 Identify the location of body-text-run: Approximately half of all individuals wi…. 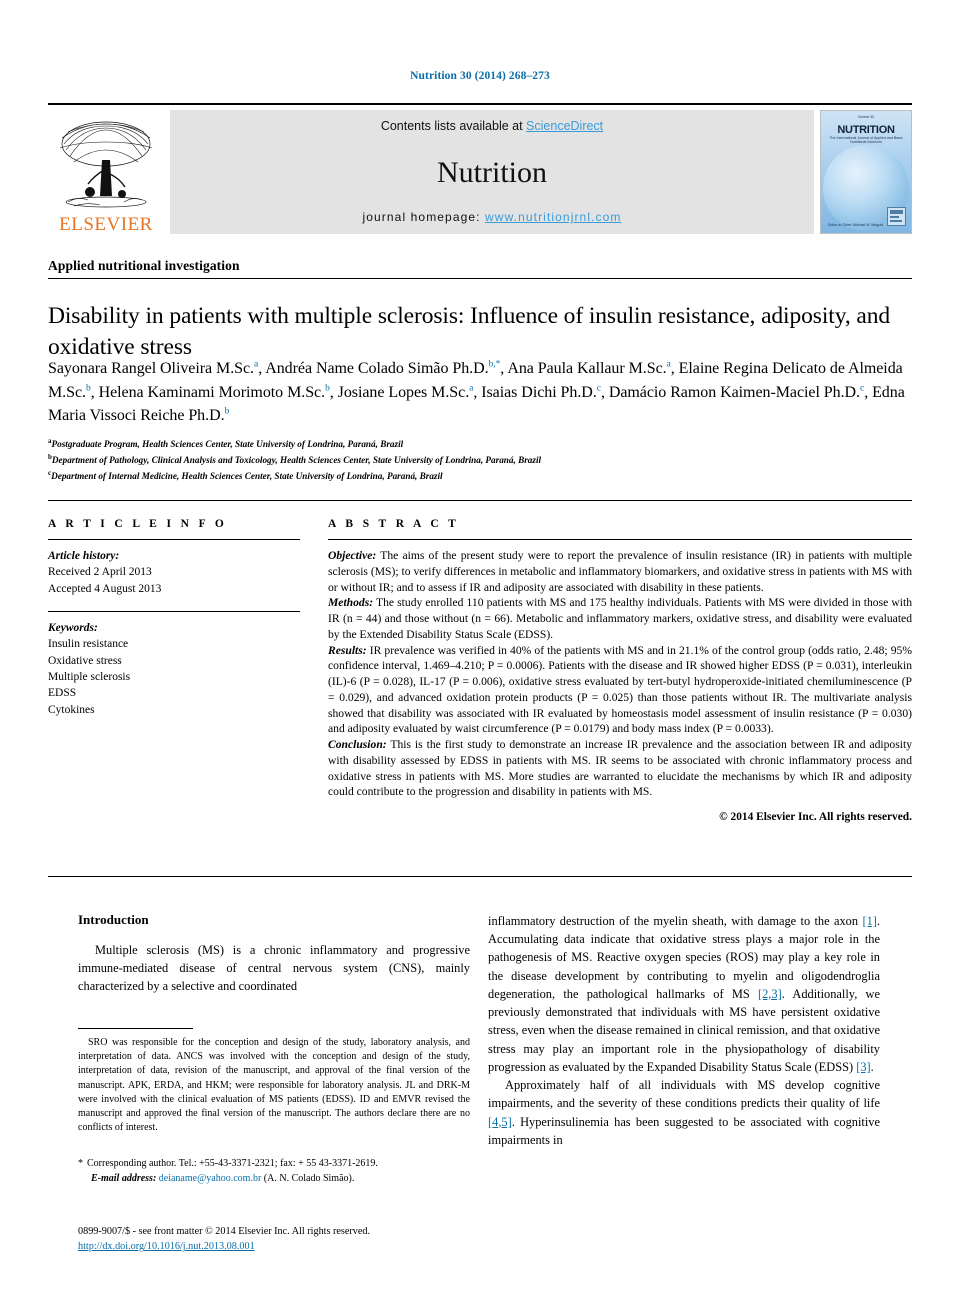
(684, 1094).